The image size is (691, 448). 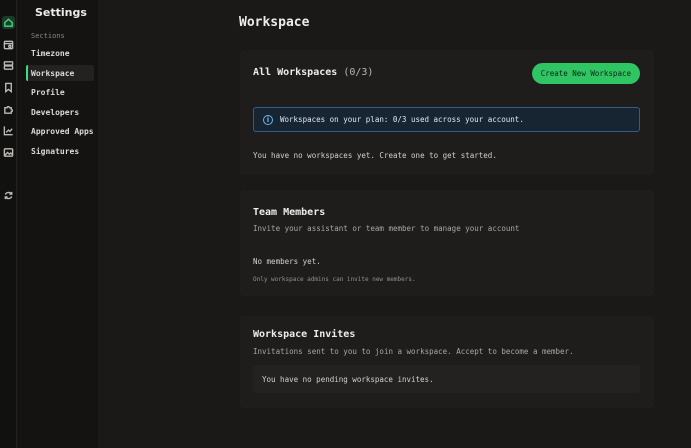 I want to click on sidebar-item-profile: Profile, so click(x=60, y=92).